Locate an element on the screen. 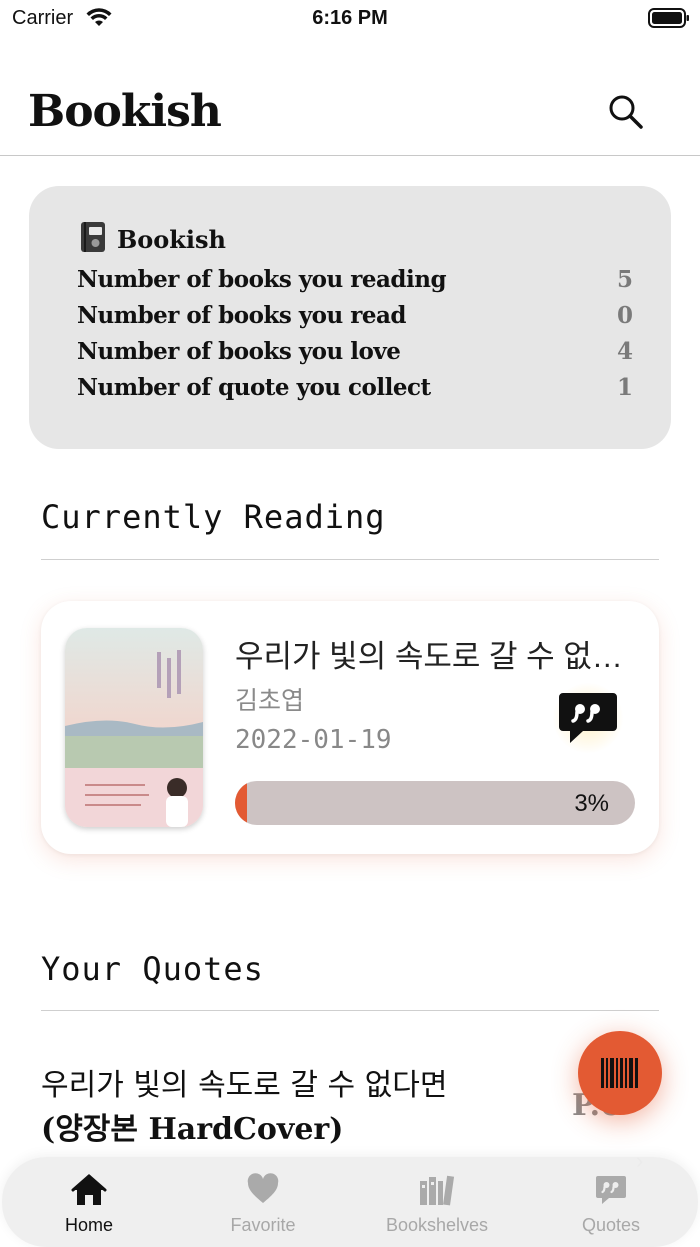 The image size is (700, 1247). stats-row-read: Number of books you read 0 is located at coordinates (355, 319).